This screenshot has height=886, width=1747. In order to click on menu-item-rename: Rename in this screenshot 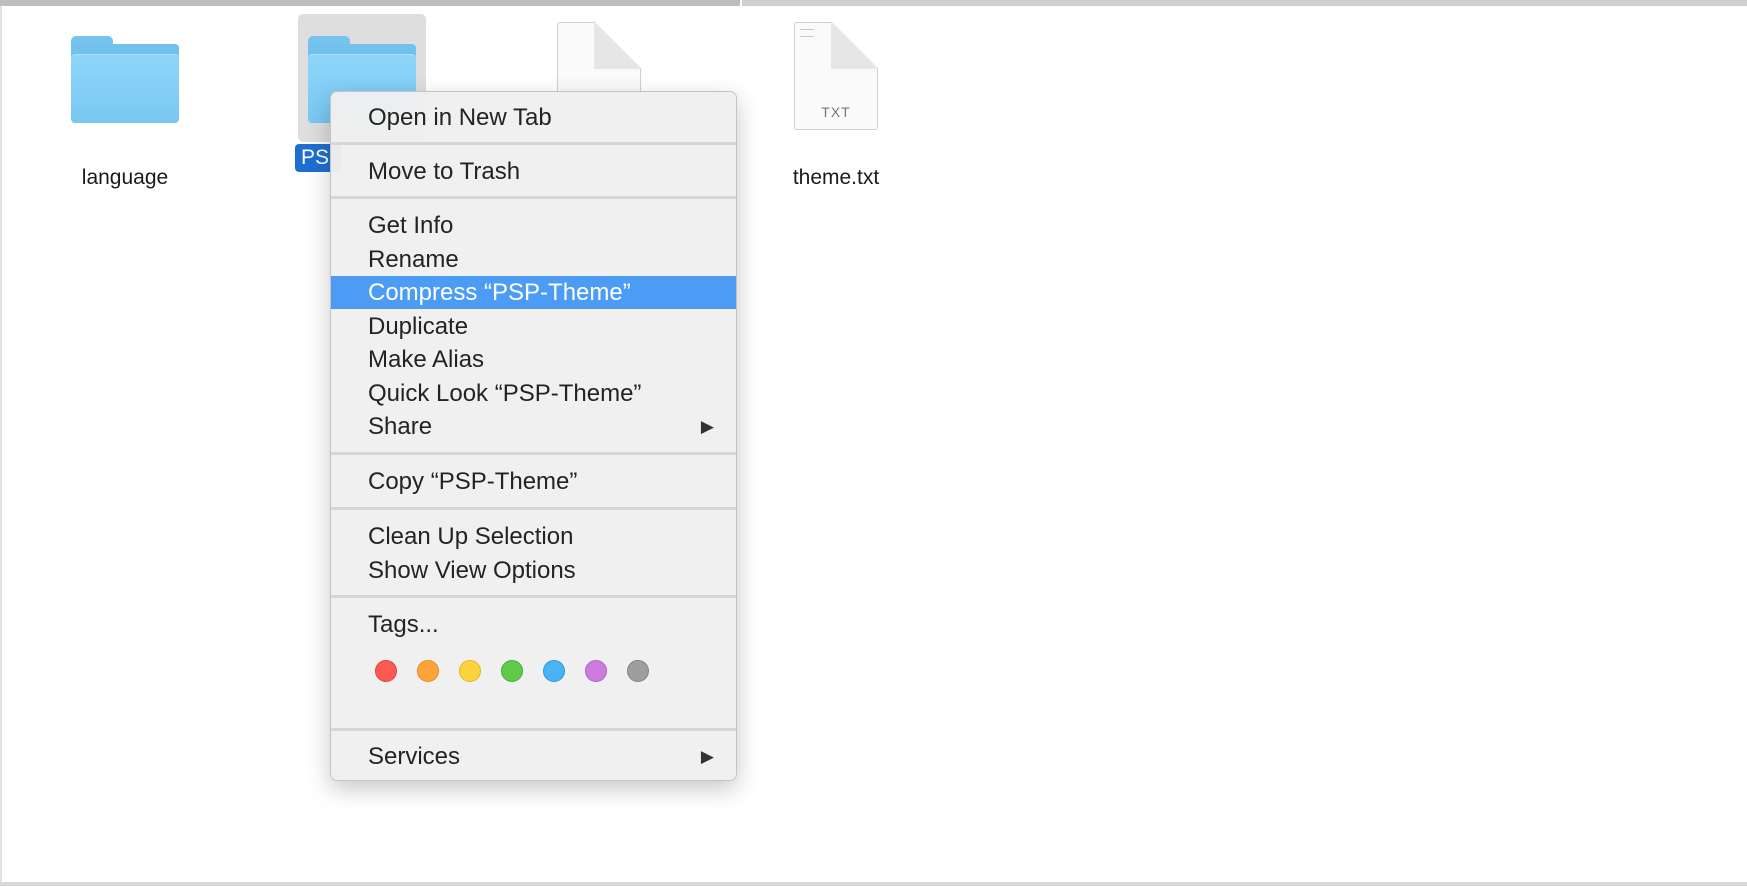, I will do `click(533, 259)`.